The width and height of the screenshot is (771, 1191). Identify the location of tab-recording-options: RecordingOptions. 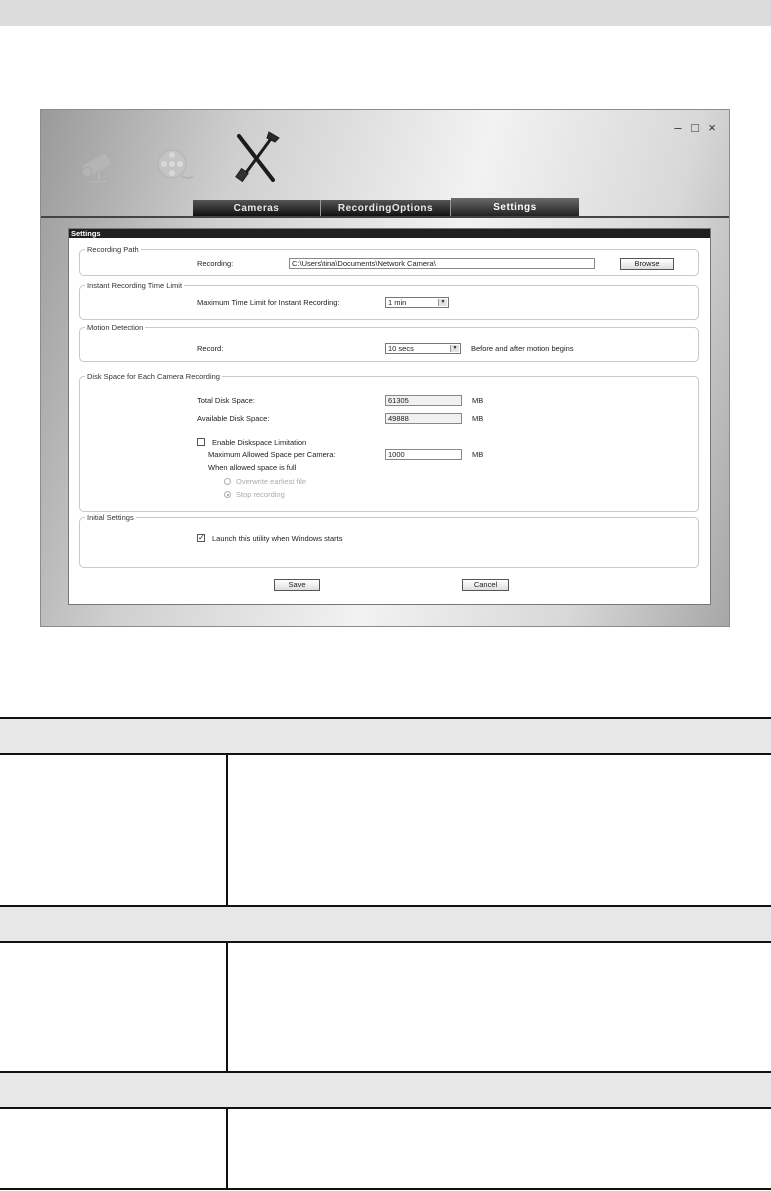
(386, 208).